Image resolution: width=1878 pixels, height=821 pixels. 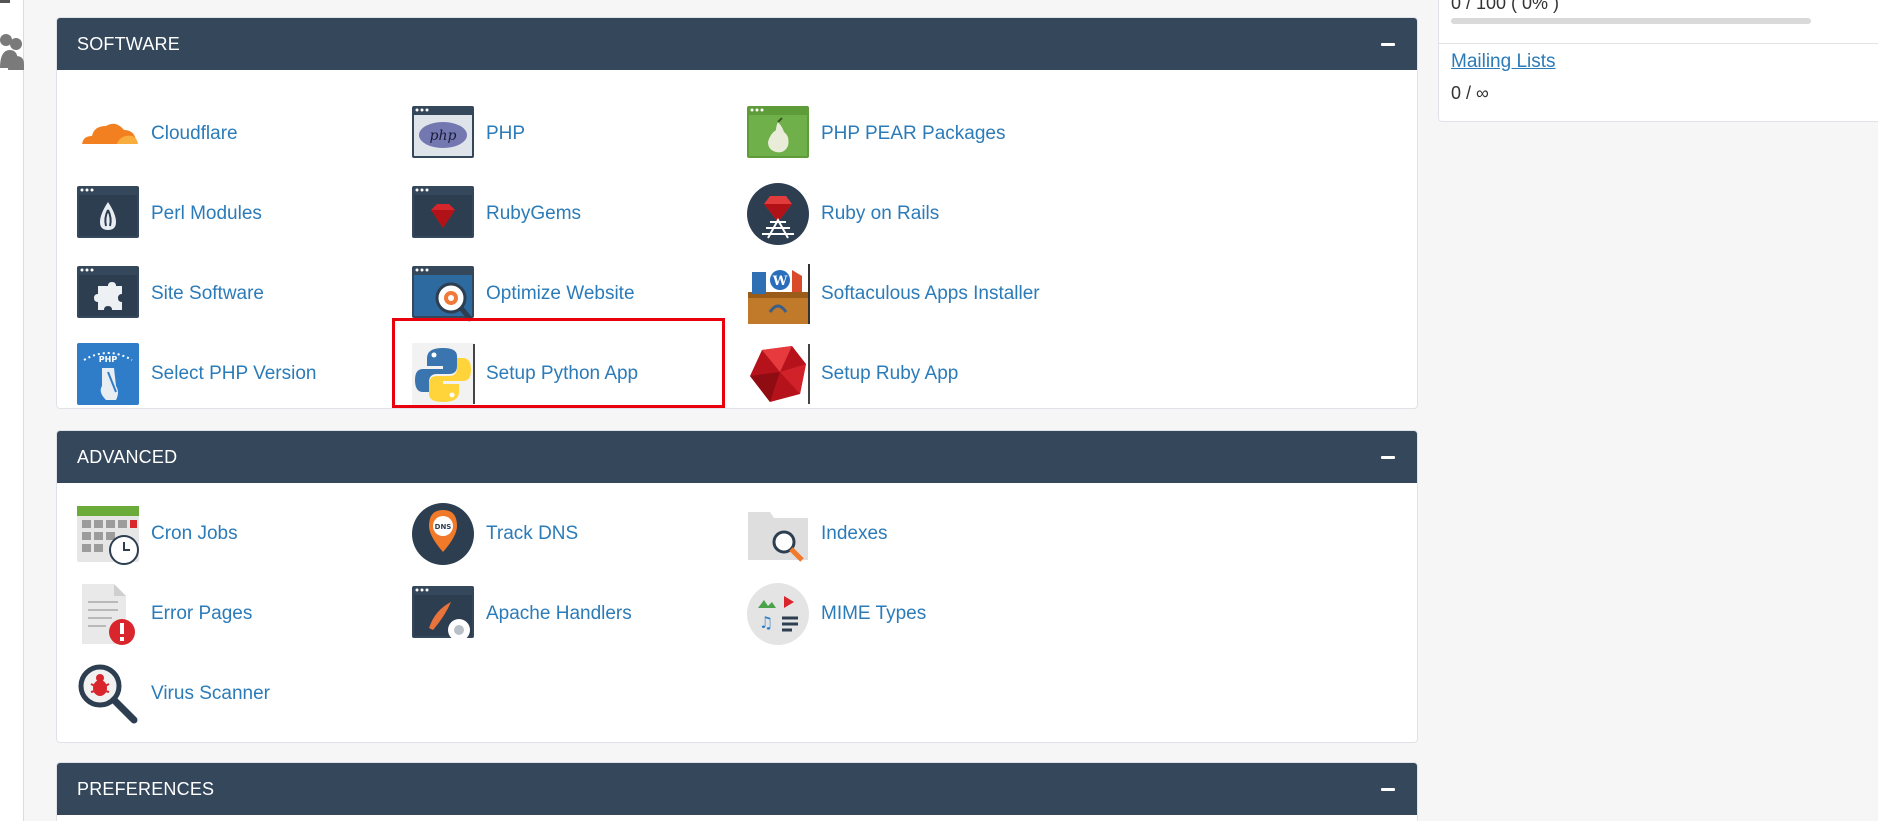 I want to click on svg-text: W, so click(x=780, y=281).